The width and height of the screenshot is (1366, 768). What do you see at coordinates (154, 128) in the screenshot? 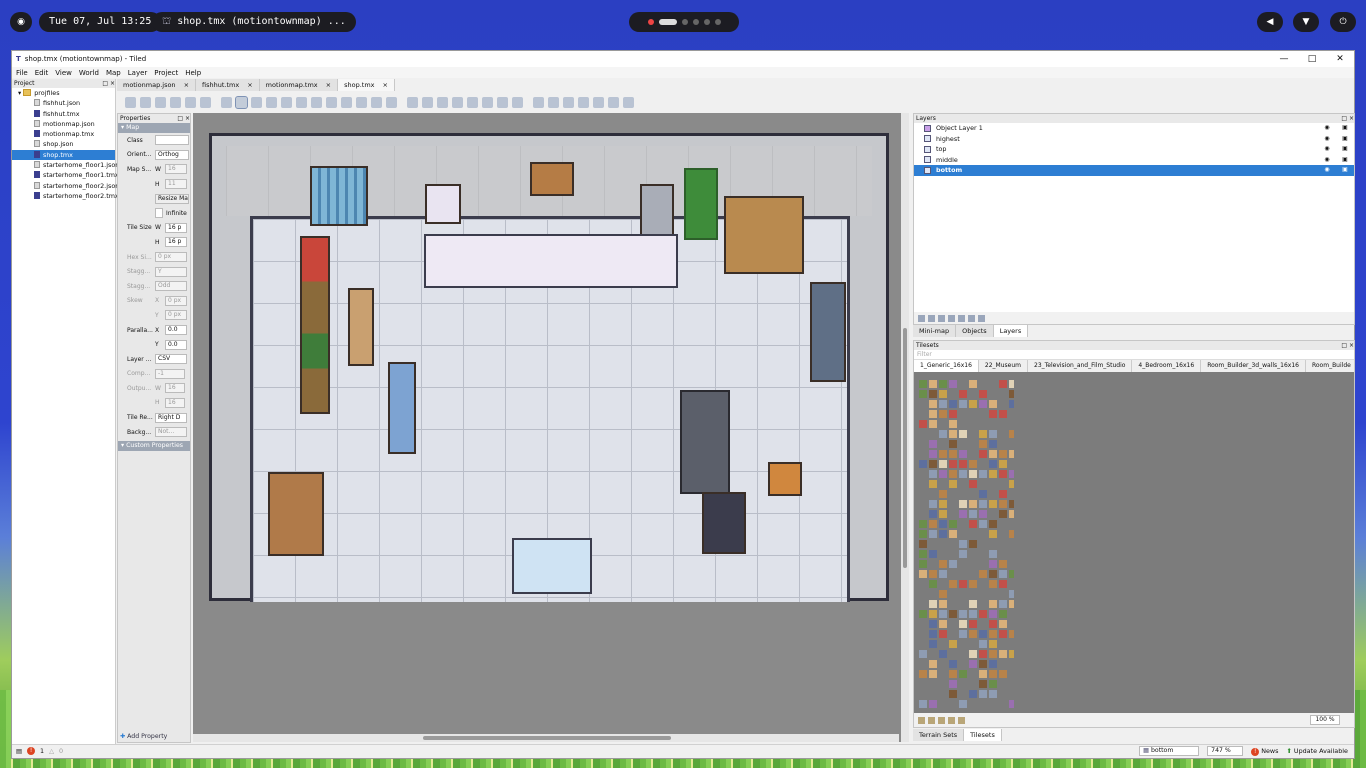
I see `map-section-header: ▾ Map` at bounding box center [154, 128].